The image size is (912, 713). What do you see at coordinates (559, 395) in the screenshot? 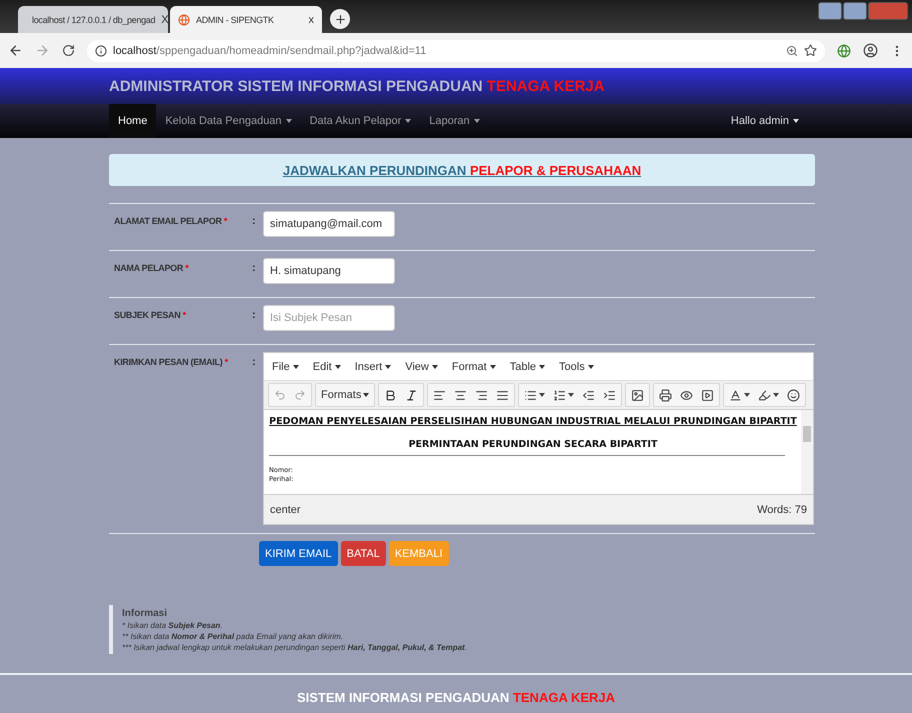
I see `numbered-list-icon` at bounding box center [559, 395].